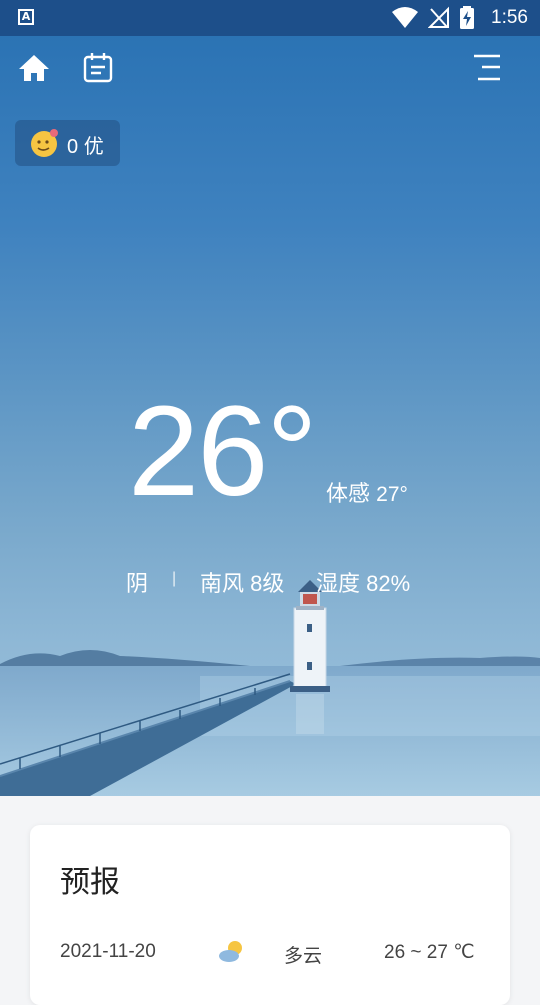 Image resolution: width=540 pixels, height=1005 pixels. Describe the element at coordinates (348, 493) in the screenshot. I see `feels-like-label: 体感` at that location.